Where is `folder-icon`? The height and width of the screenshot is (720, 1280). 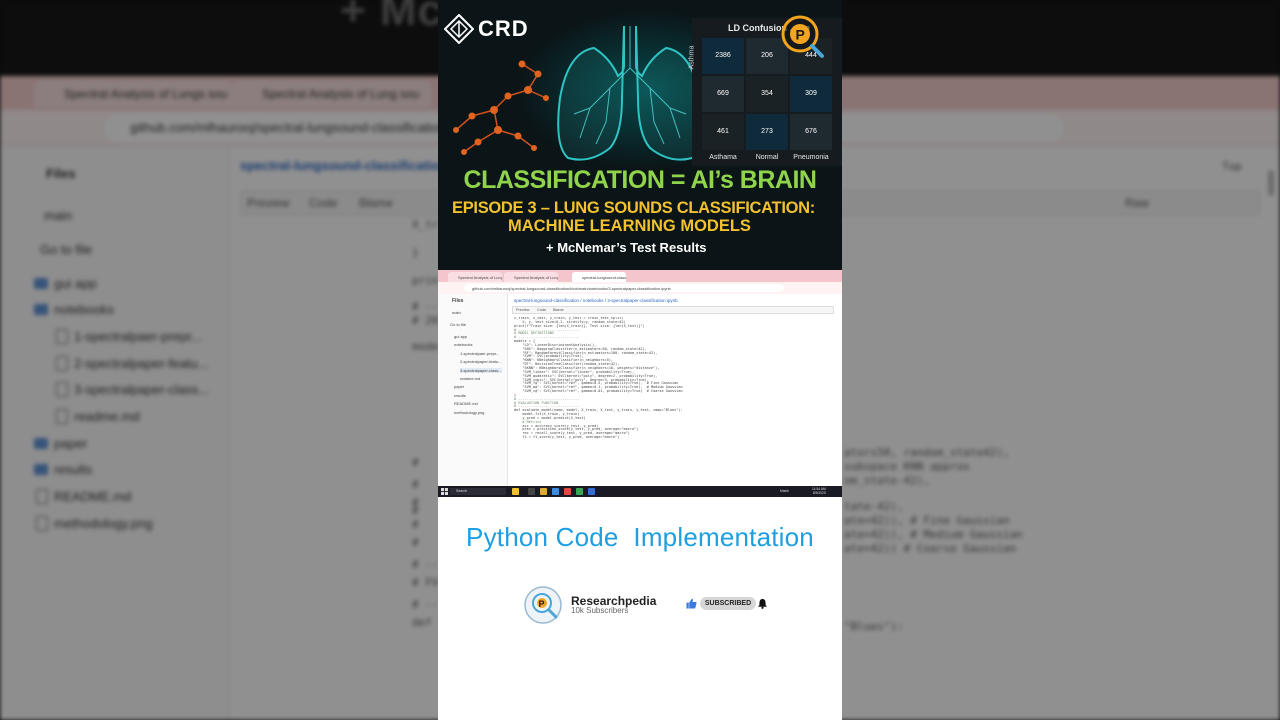
folder-icon is located at coordinates (543, 491).